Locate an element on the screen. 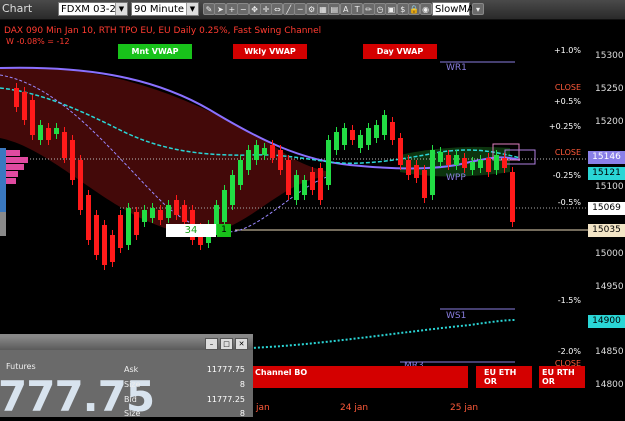 The height and width of the screenshot is (421, 625). crosshair-icon: ✛ is located at coordinates (266, 9).